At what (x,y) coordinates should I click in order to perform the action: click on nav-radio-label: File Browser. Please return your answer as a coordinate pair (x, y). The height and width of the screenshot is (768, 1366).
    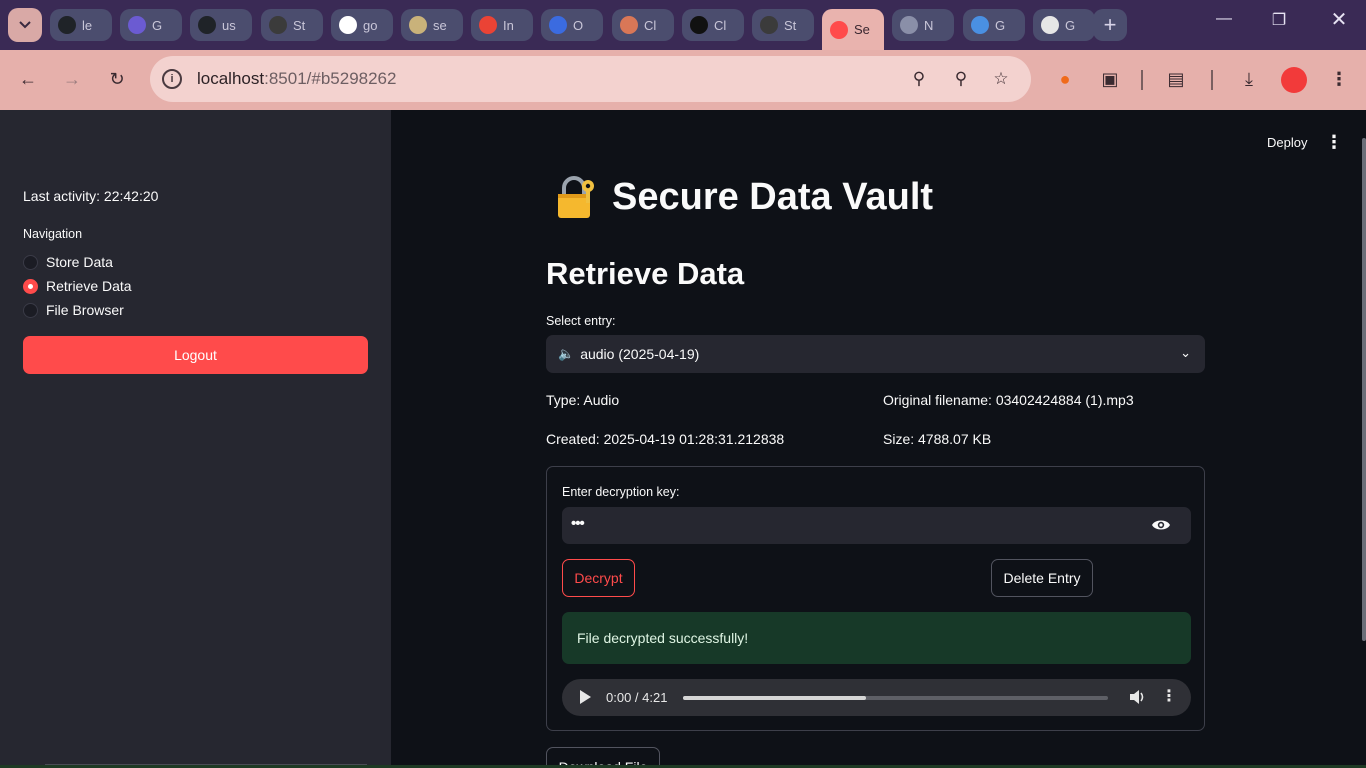
    Looking at the image, I should click on (85, 310).